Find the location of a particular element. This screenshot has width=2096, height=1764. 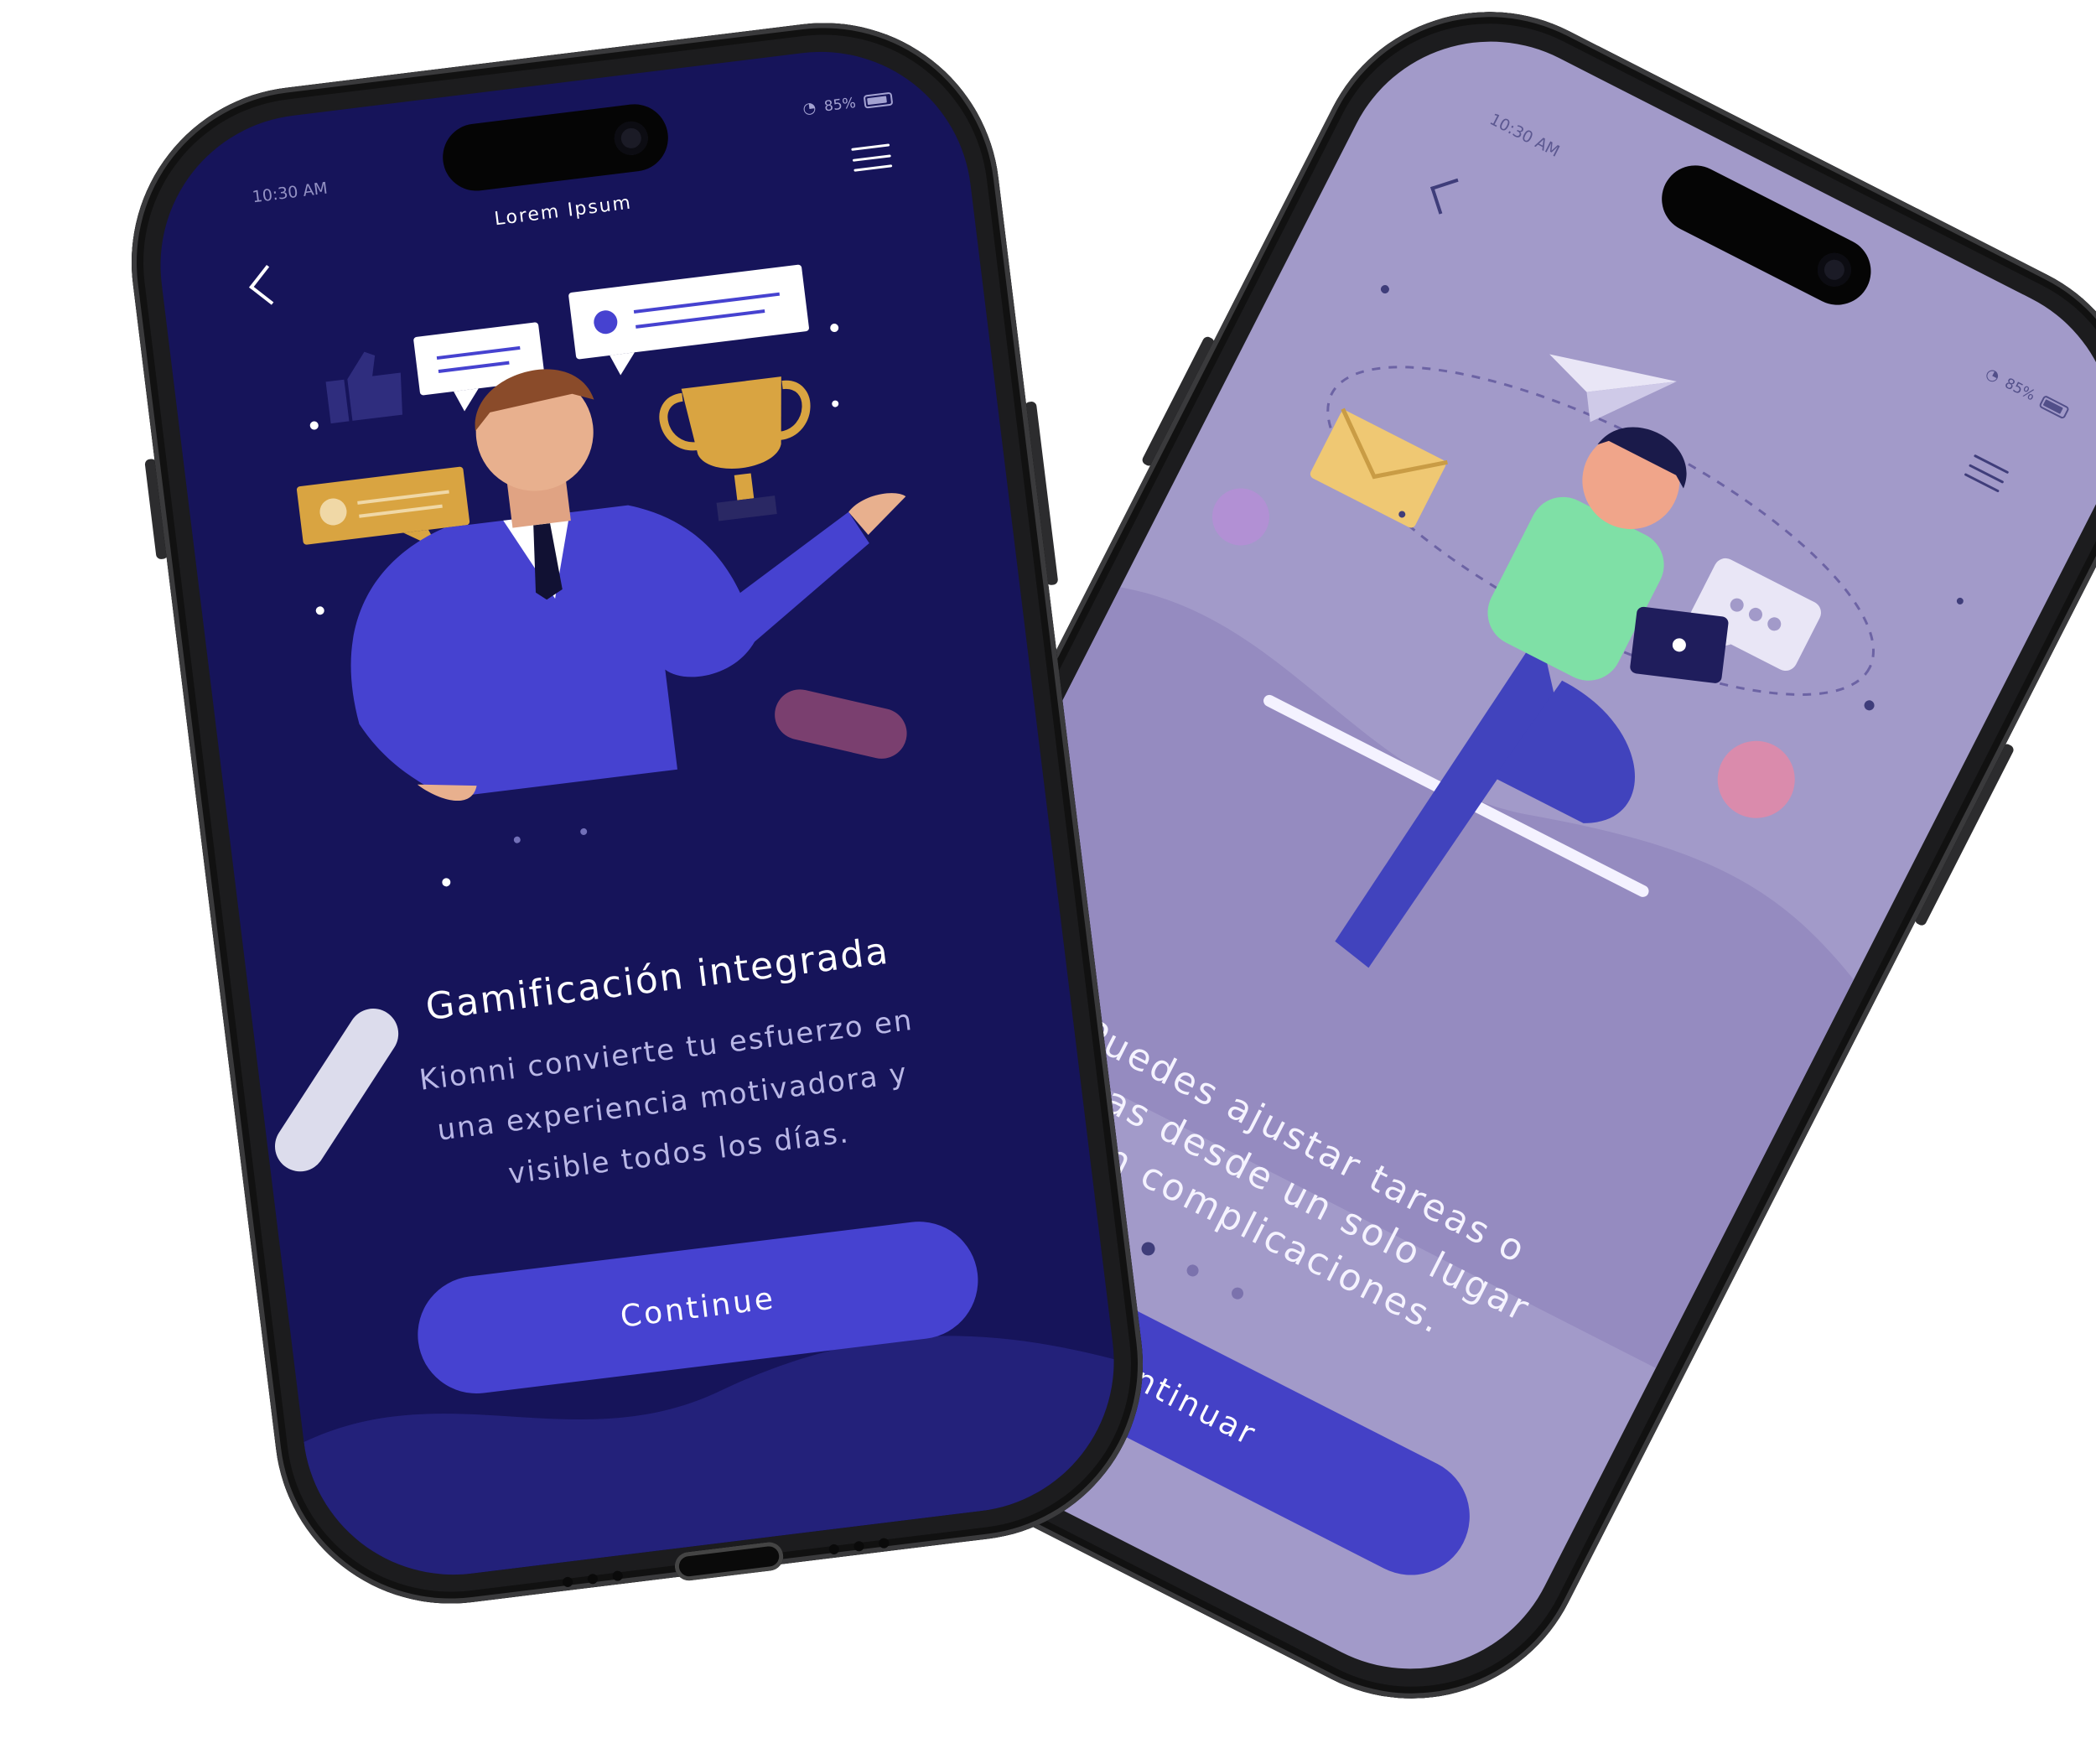

dynamic-island is located at coordinates (555, 147).